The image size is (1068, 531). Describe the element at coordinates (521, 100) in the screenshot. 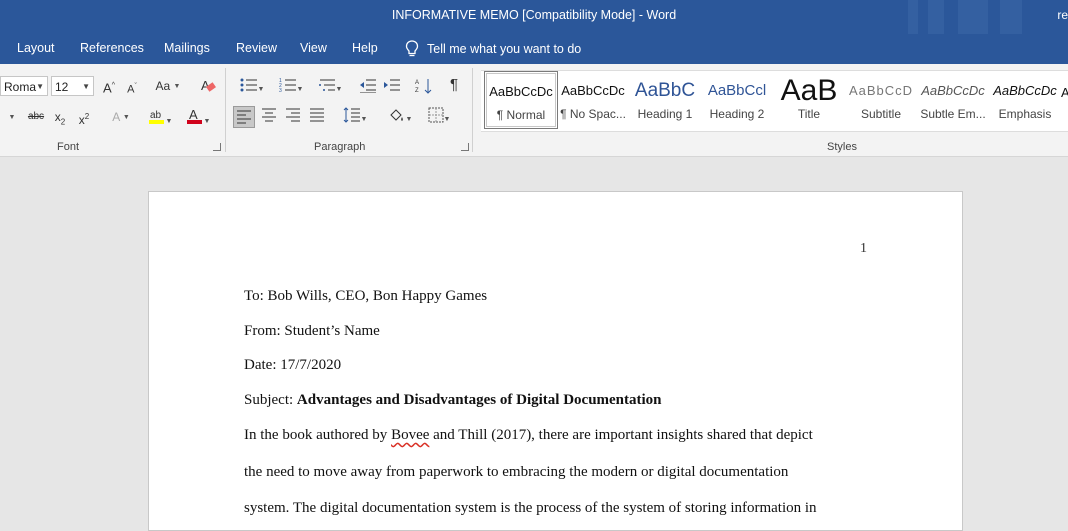

I see `style-normal: AaBbCcDc ¶ Normal` at that location.